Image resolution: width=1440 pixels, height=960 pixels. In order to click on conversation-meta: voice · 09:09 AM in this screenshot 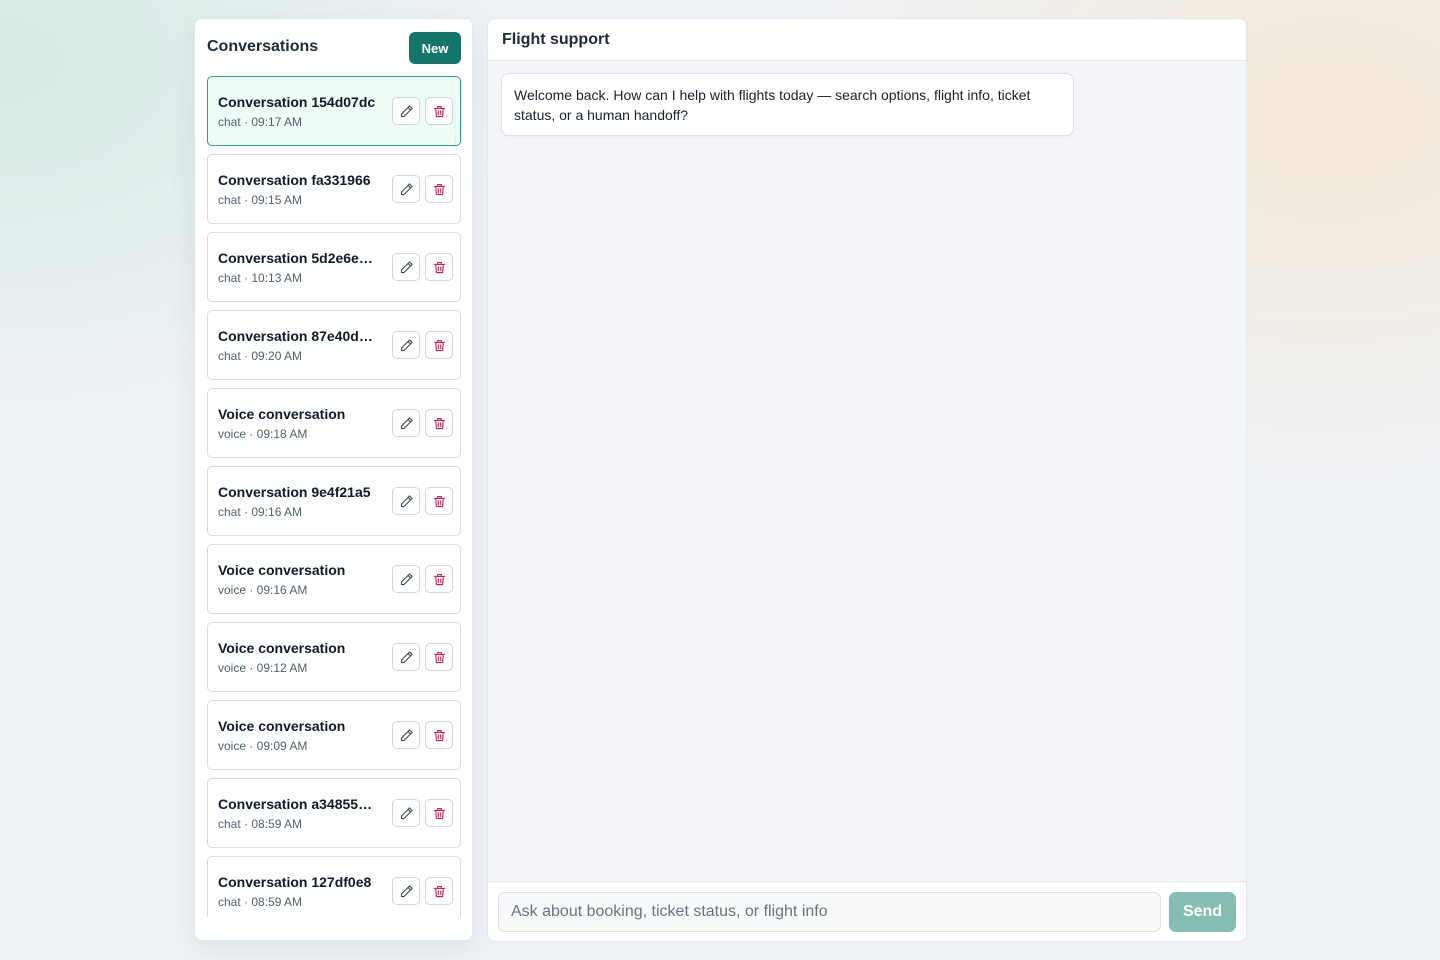, I will do `click(263, 746)`.